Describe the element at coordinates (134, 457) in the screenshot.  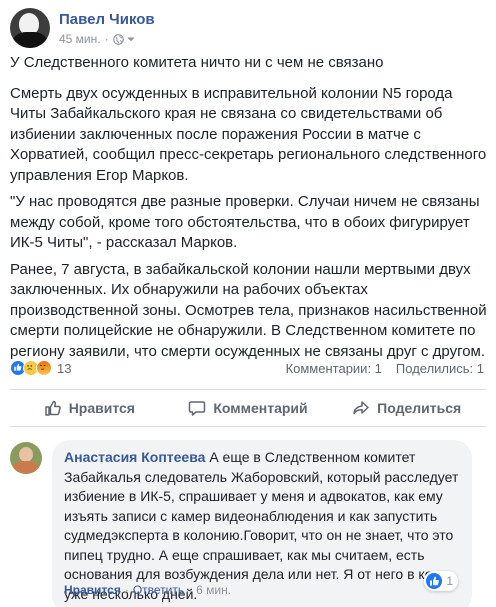
I see `commenter-name: Анастасия Коптеева` at that location.